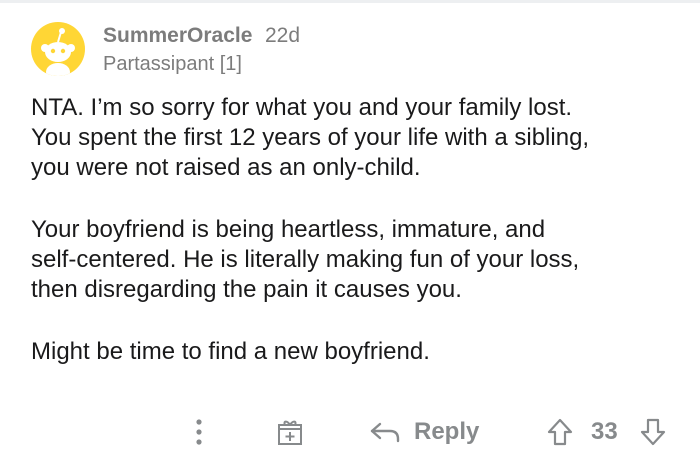 This screenshot has height=460, width=700. Describe the element at coordinates (172, 64) in the screenshot. I see `user-flair: Partassipant [1]` at that location.